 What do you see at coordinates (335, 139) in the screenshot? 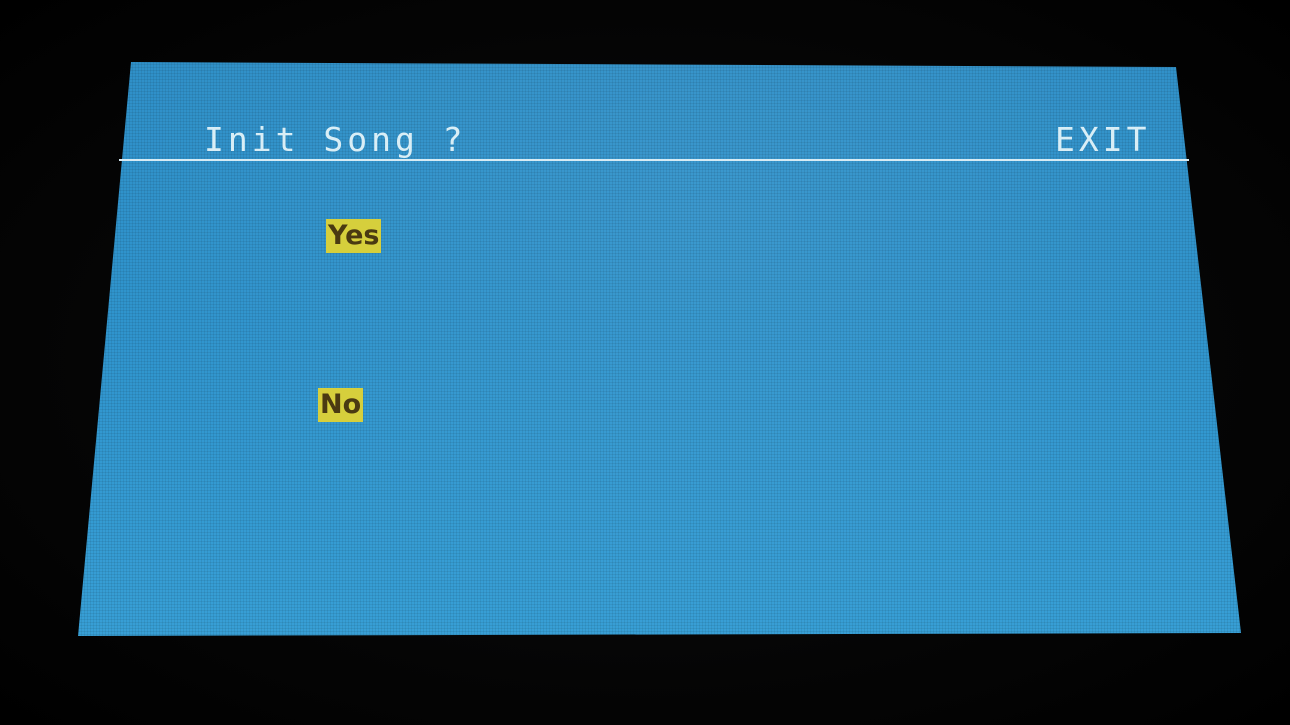
I see `page-title: Init Song ?` at bounding box center [335, 139].